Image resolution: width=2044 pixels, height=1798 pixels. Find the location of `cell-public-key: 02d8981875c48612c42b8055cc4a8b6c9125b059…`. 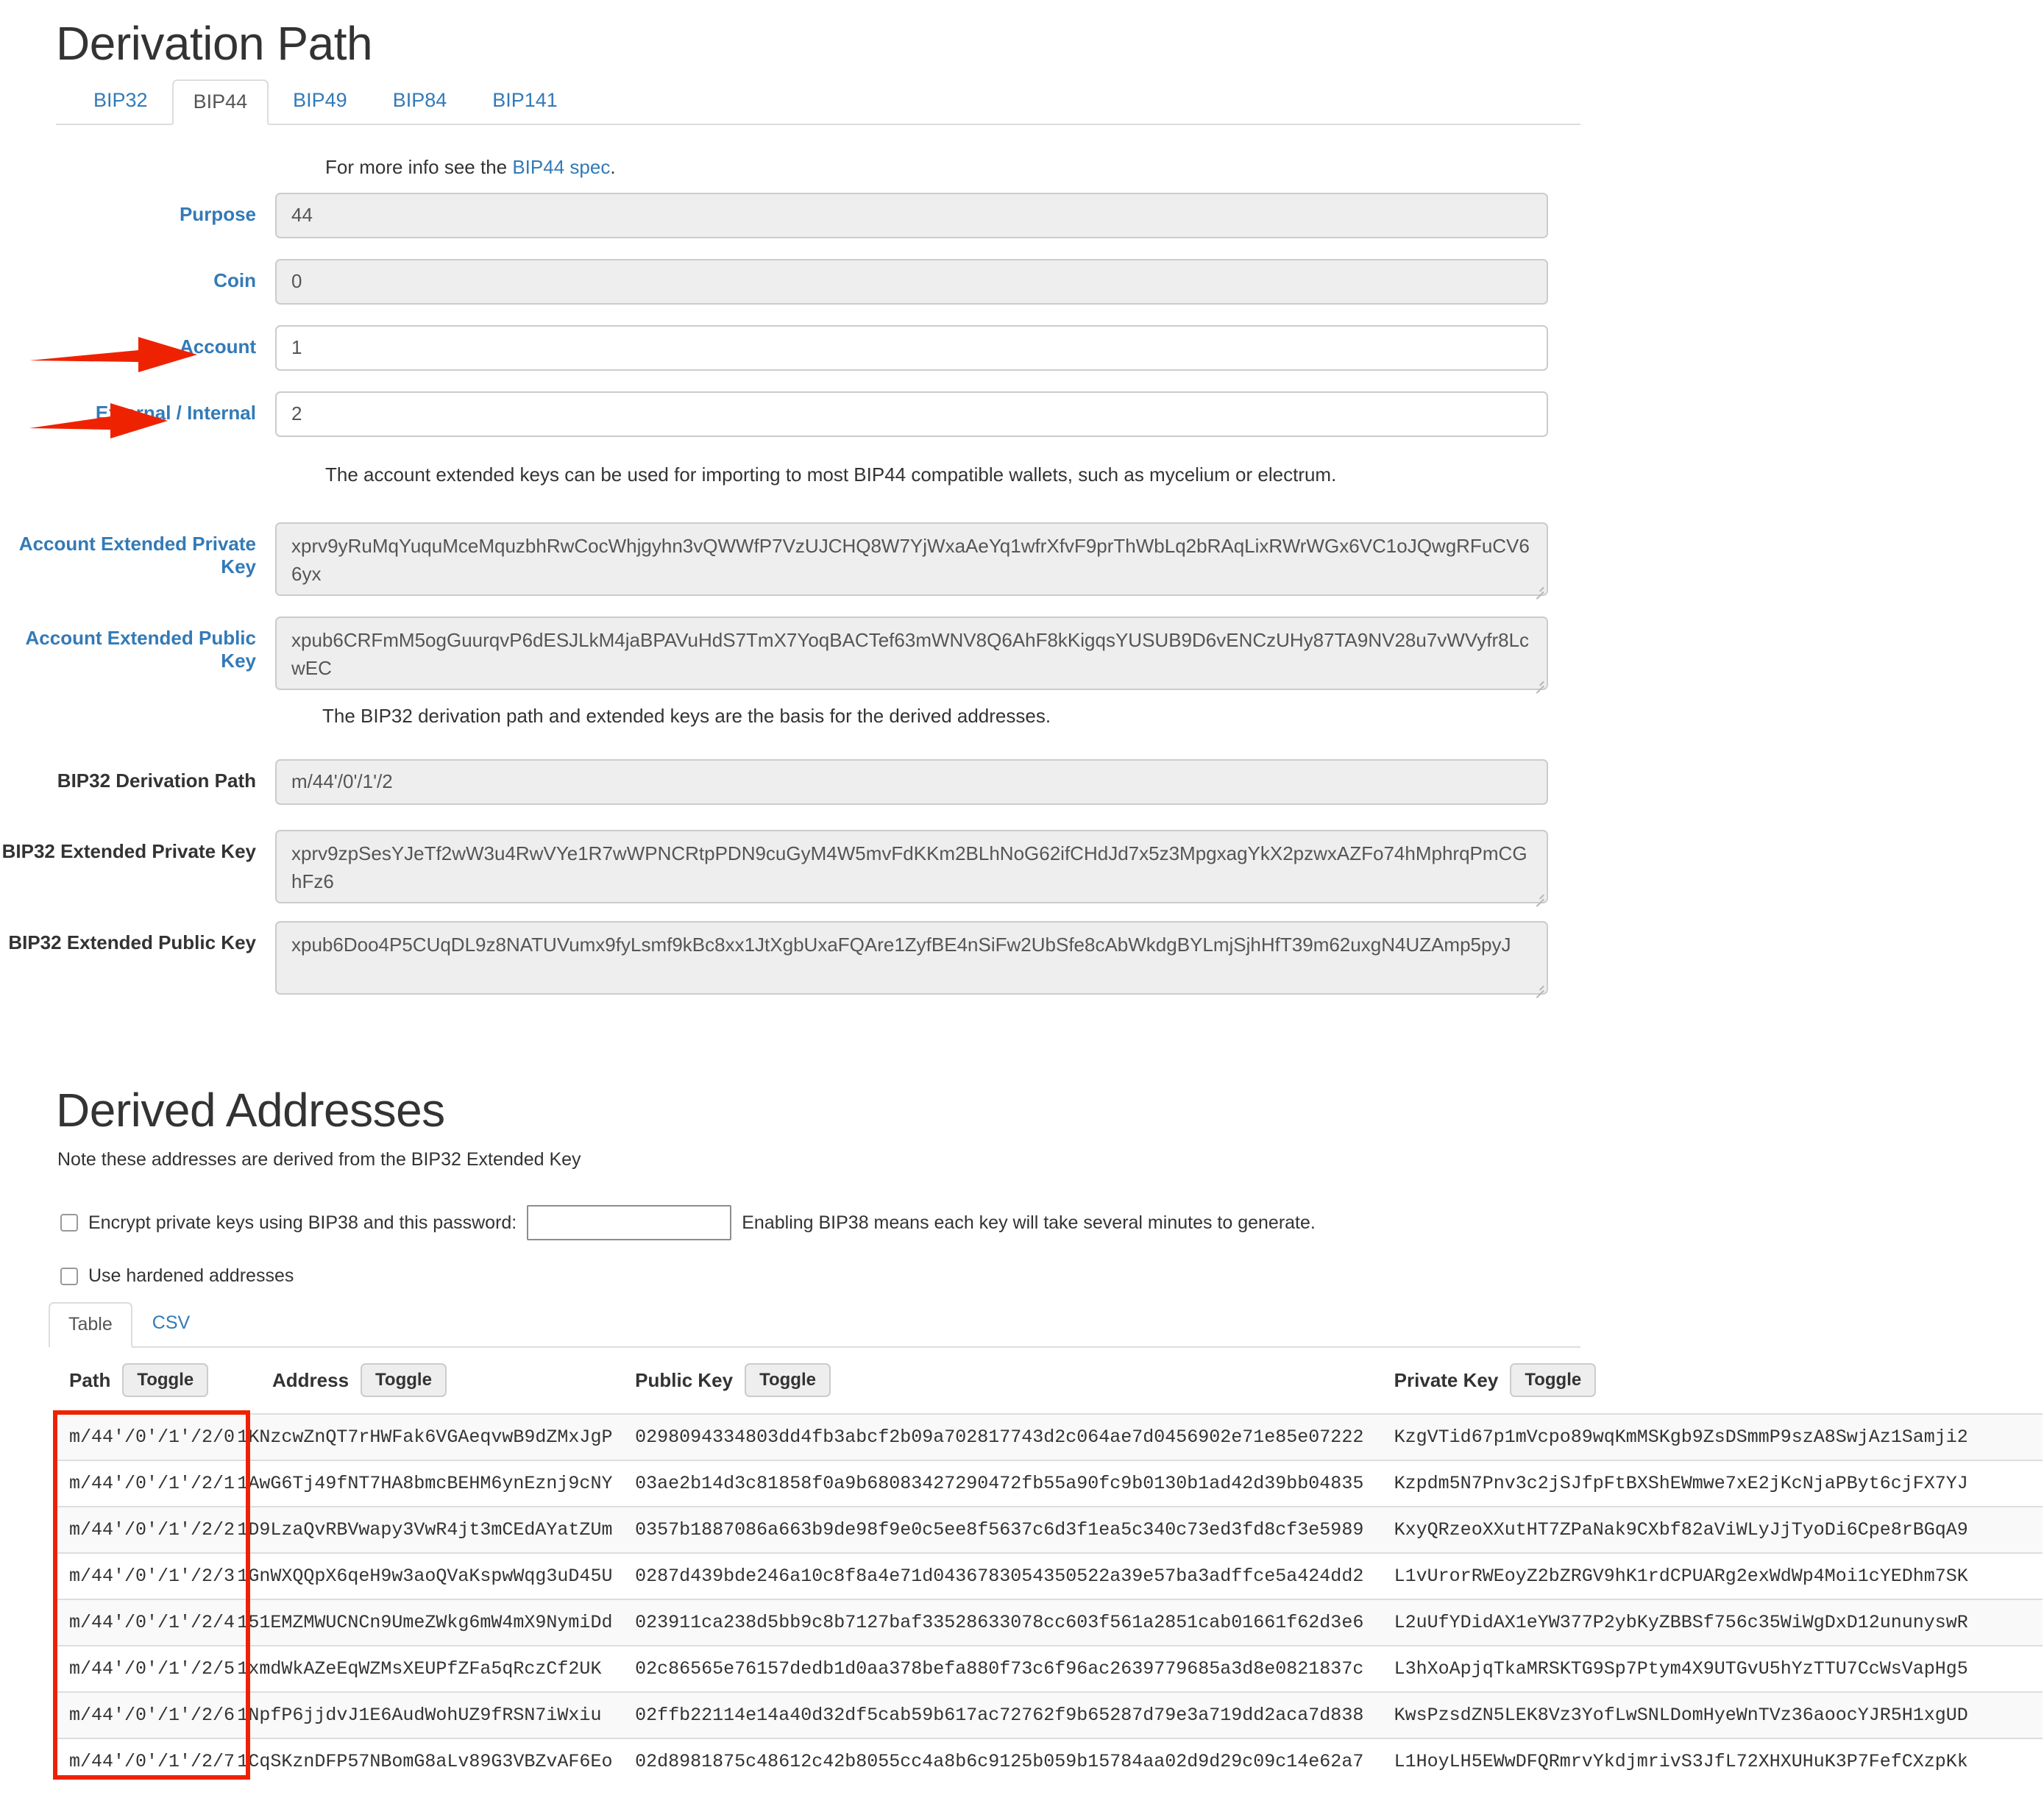

cell-public-key: 02d8981875c48612c42b8055cc4a8b6c9125b059… is located at coordinates (1015, 1761).